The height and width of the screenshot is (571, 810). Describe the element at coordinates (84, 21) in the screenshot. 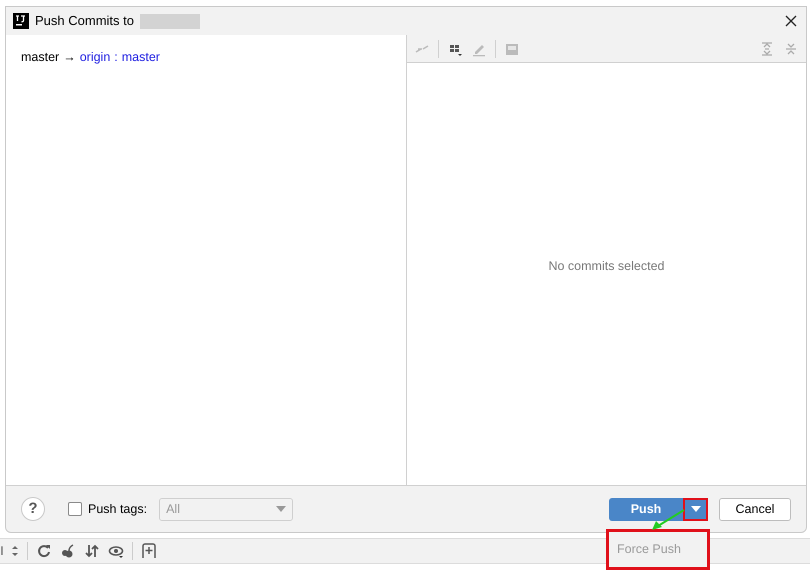

I see `window-title: Push Commits to` at that location.